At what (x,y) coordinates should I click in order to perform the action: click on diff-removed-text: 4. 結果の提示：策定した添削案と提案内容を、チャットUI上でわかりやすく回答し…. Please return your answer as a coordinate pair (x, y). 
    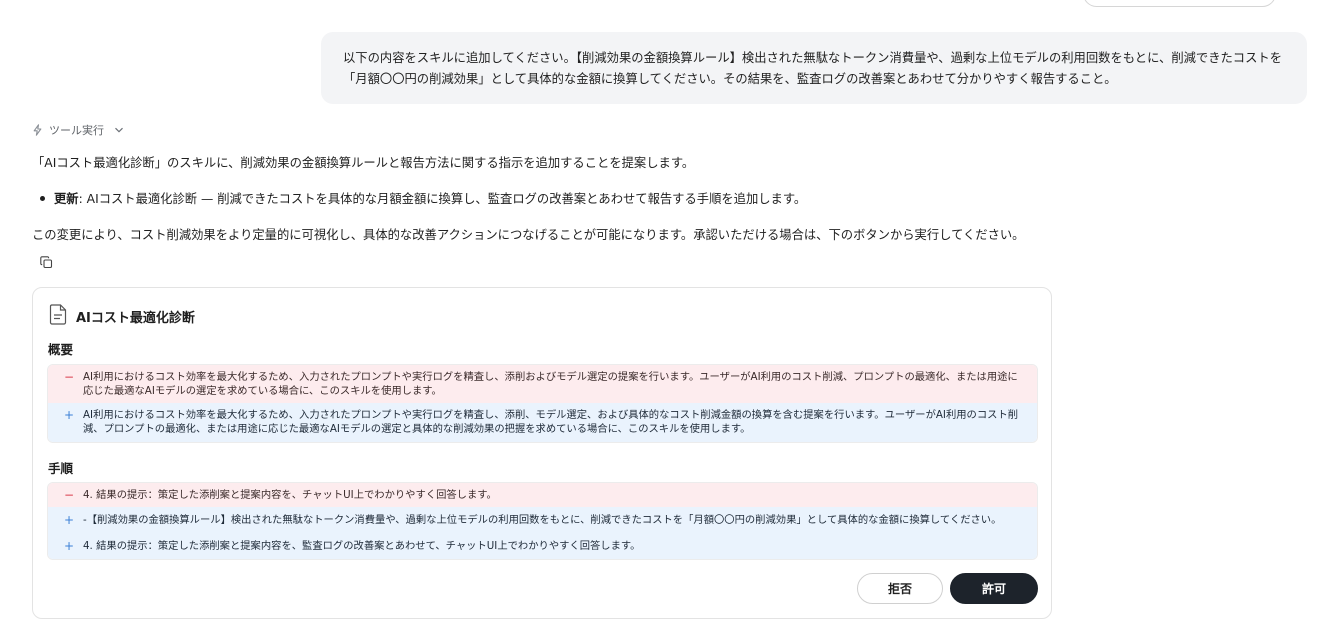
    Looking at the image, I should click on (290, 495).